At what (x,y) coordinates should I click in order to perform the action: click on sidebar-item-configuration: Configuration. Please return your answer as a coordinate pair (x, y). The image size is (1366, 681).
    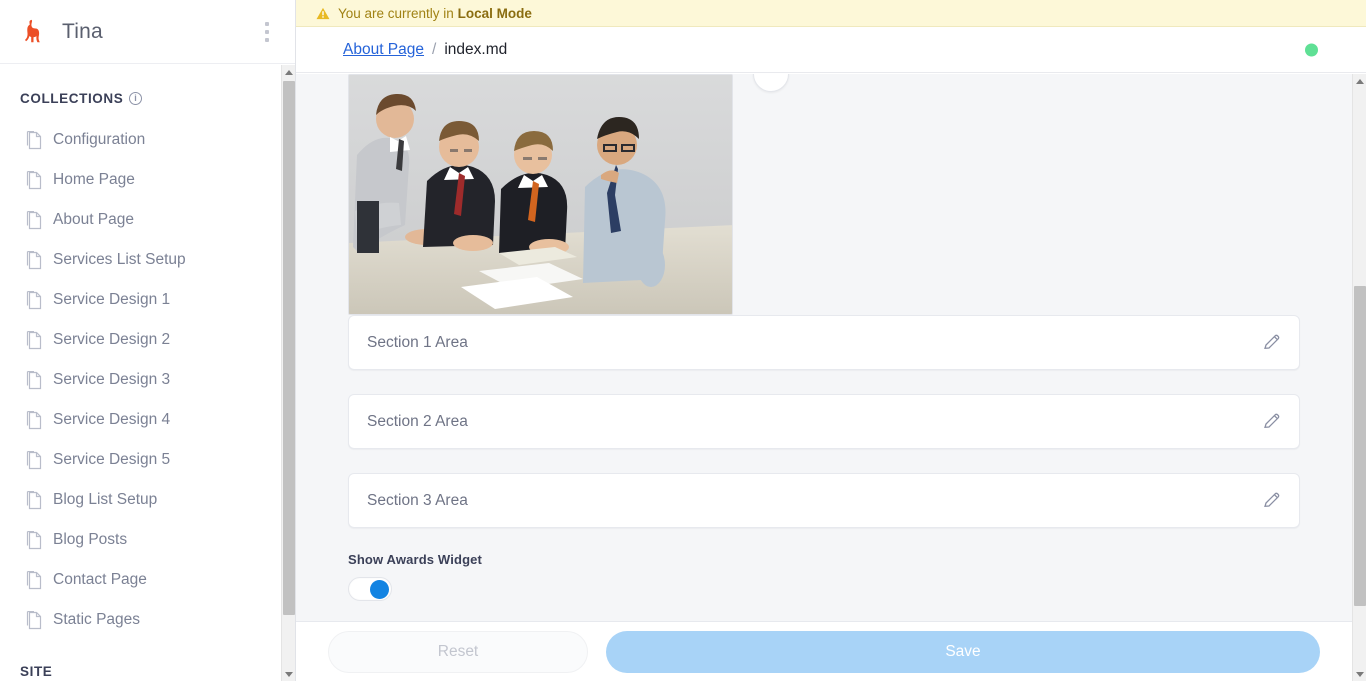
    Looking at the image, I should click on (147, 140).